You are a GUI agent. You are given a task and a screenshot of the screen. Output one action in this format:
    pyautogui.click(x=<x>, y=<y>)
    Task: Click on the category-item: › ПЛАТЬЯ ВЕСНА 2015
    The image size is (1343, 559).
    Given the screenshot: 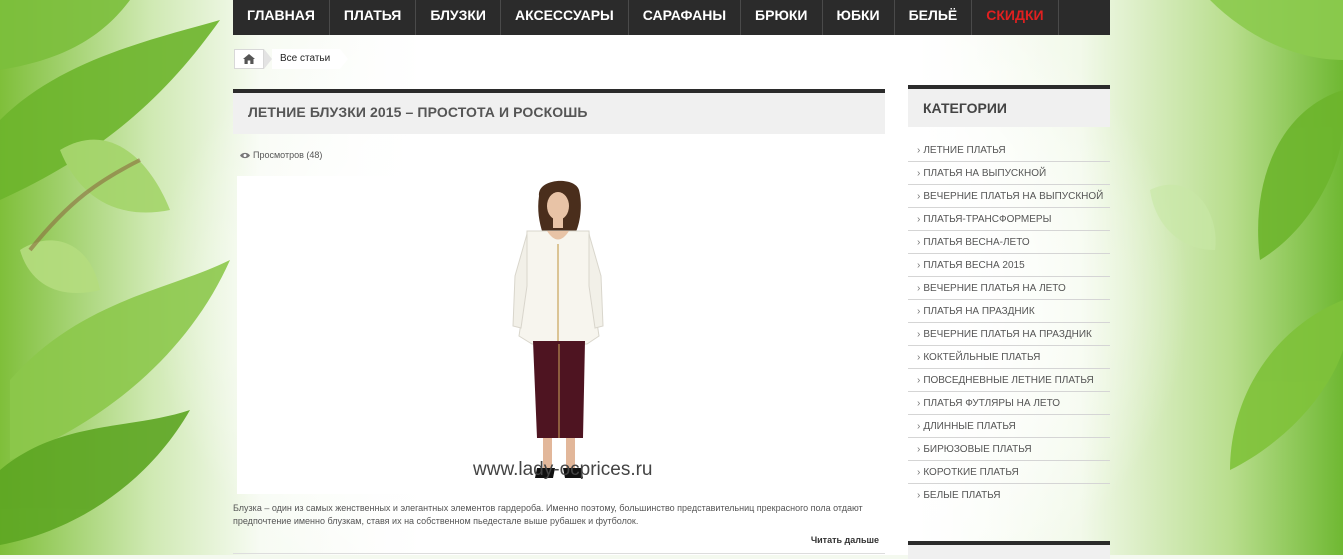 What is the action you would take?
    pyautogui.click(x=1009, y=265)
    